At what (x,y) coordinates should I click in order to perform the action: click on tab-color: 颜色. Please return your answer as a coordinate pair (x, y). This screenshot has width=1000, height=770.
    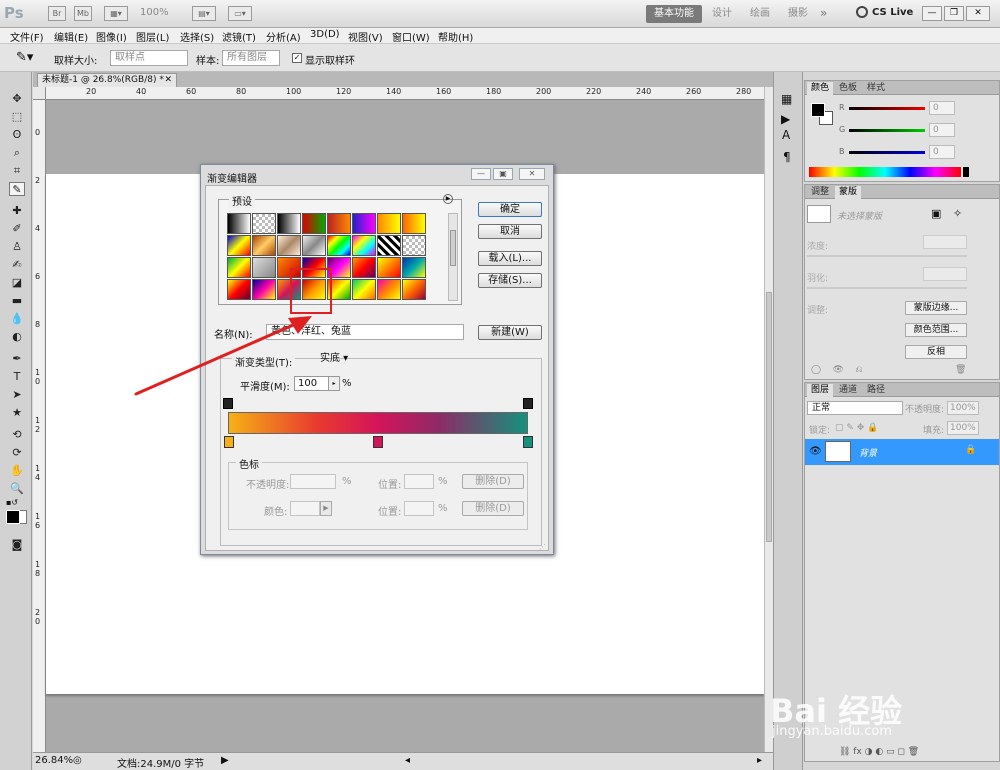
    Looking at the image, I should click on (820, 88).